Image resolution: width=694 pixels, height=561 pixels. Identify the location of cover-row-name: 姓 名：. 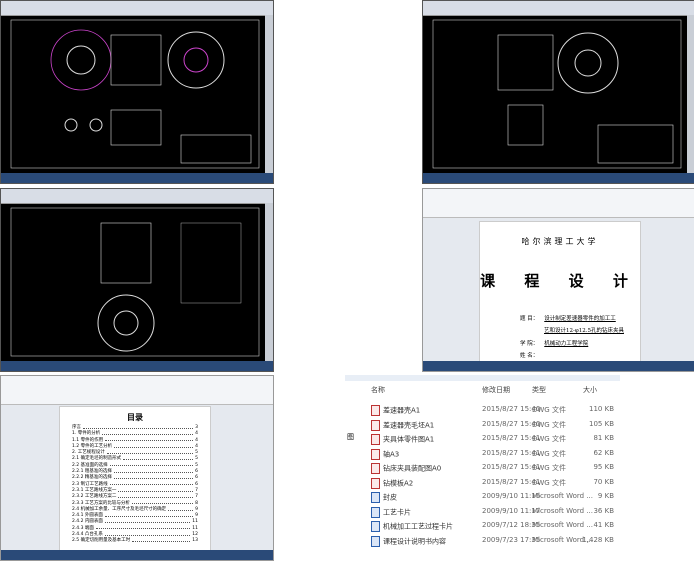
(529, 356).